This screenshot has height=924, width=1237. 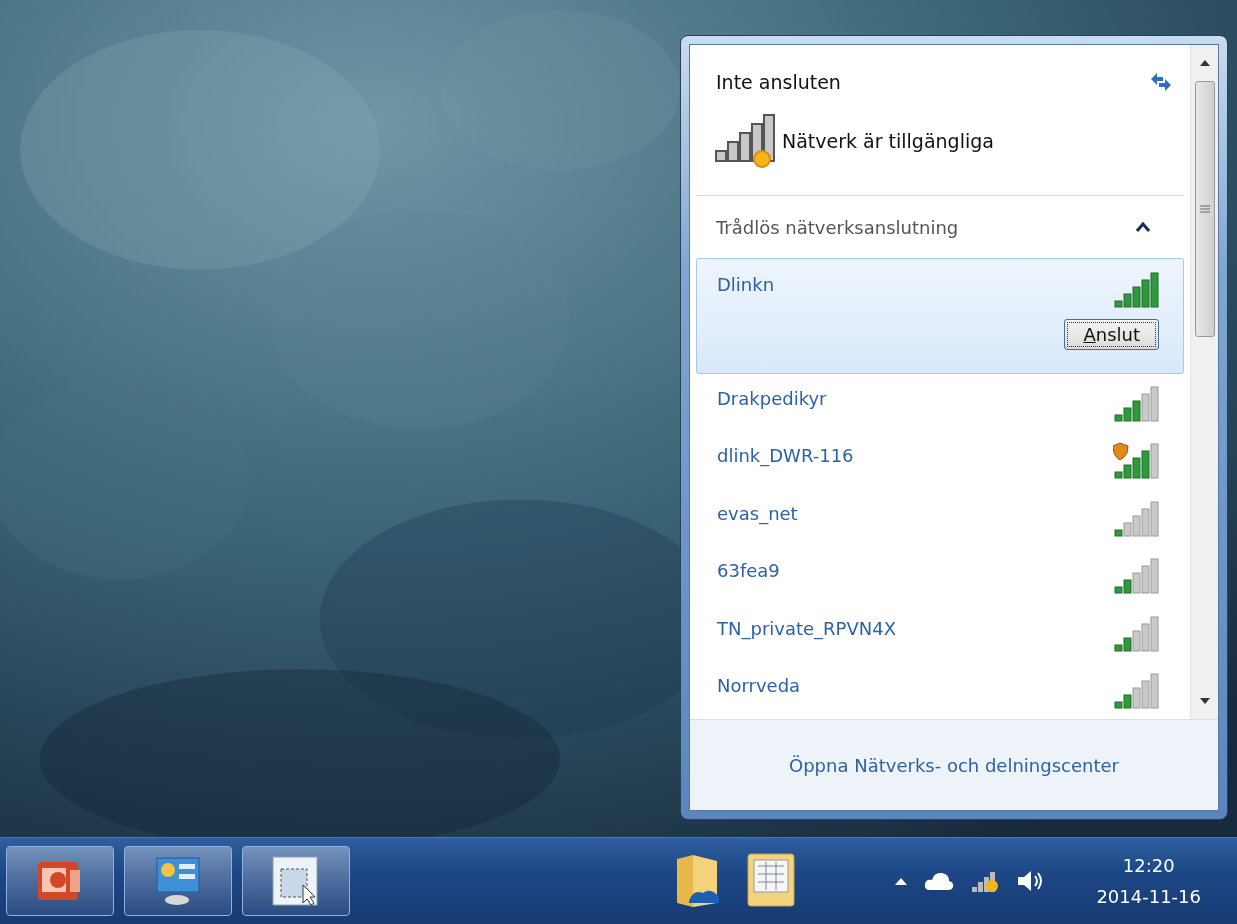 I want to click on scroll-down-icon, so click(x=1204, y=701).